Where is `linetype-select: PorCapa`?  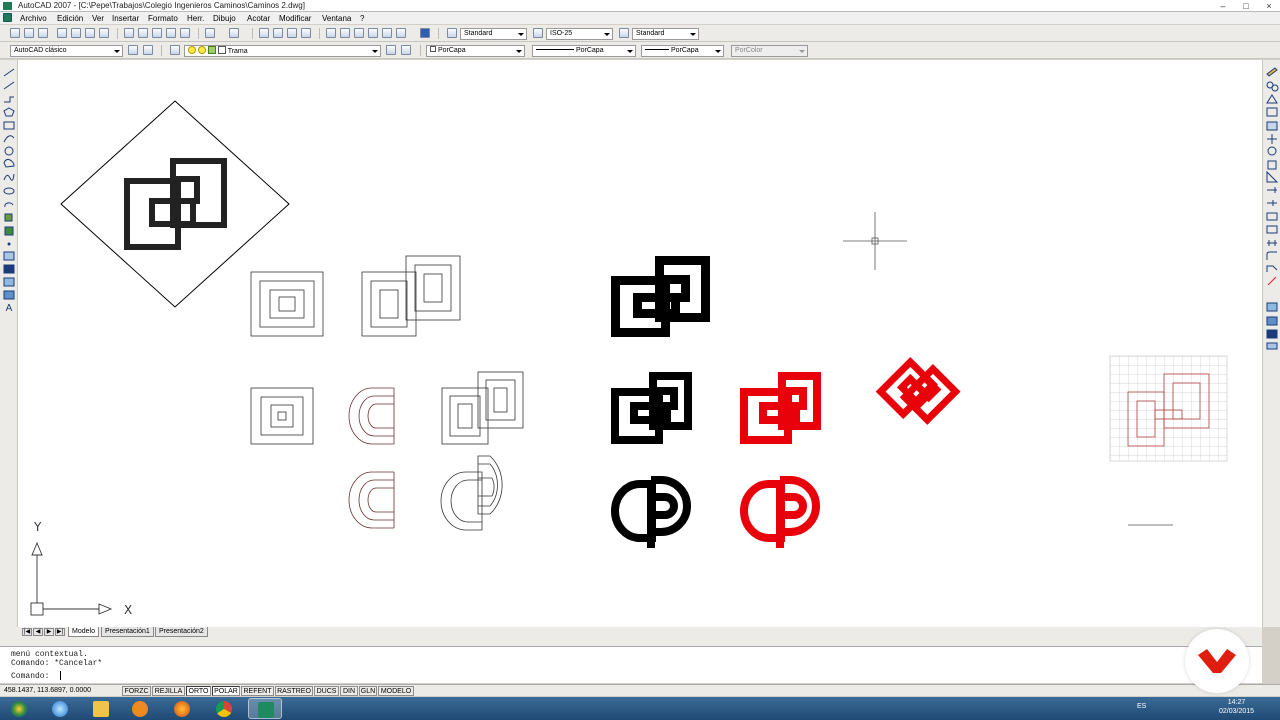 linetype-select: PorCapa is located at coordinates (584, 51).